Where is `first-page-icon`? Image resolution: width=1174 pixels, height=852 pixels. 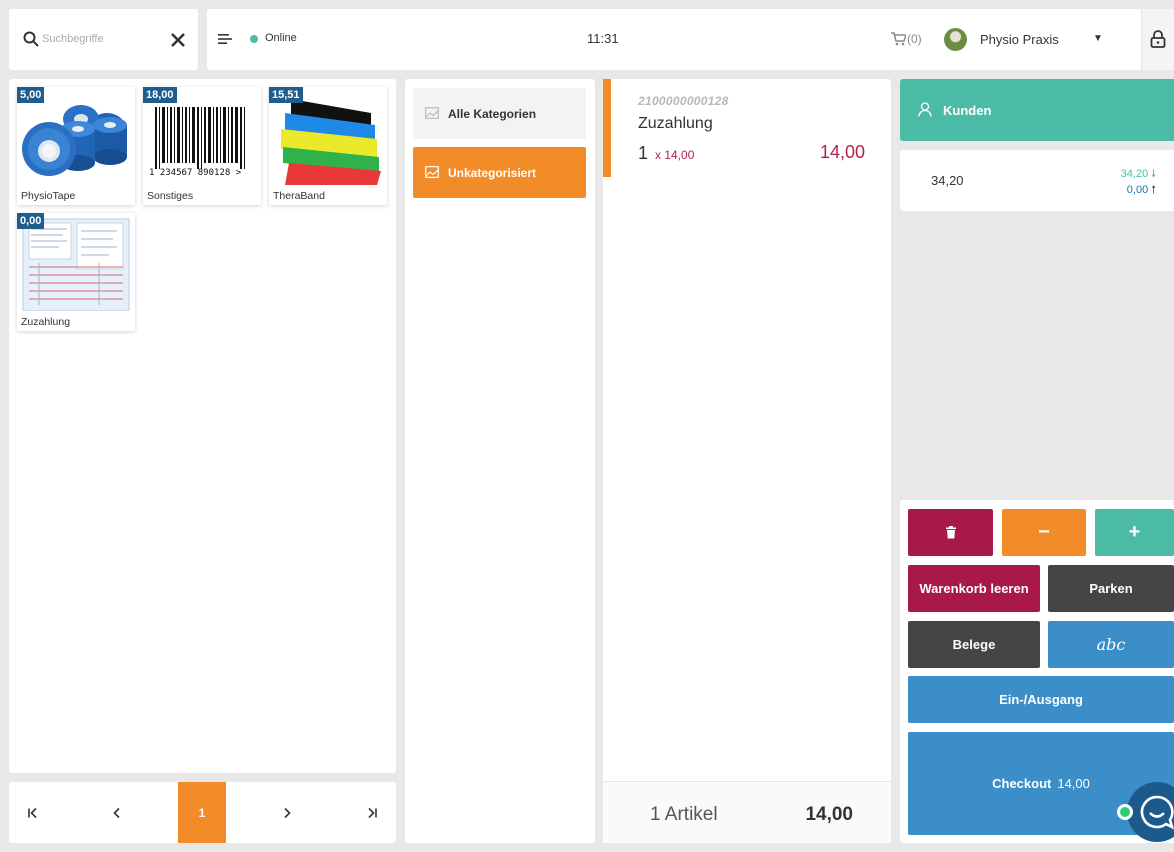
first-page-icon is located at coordinates (32, 812).